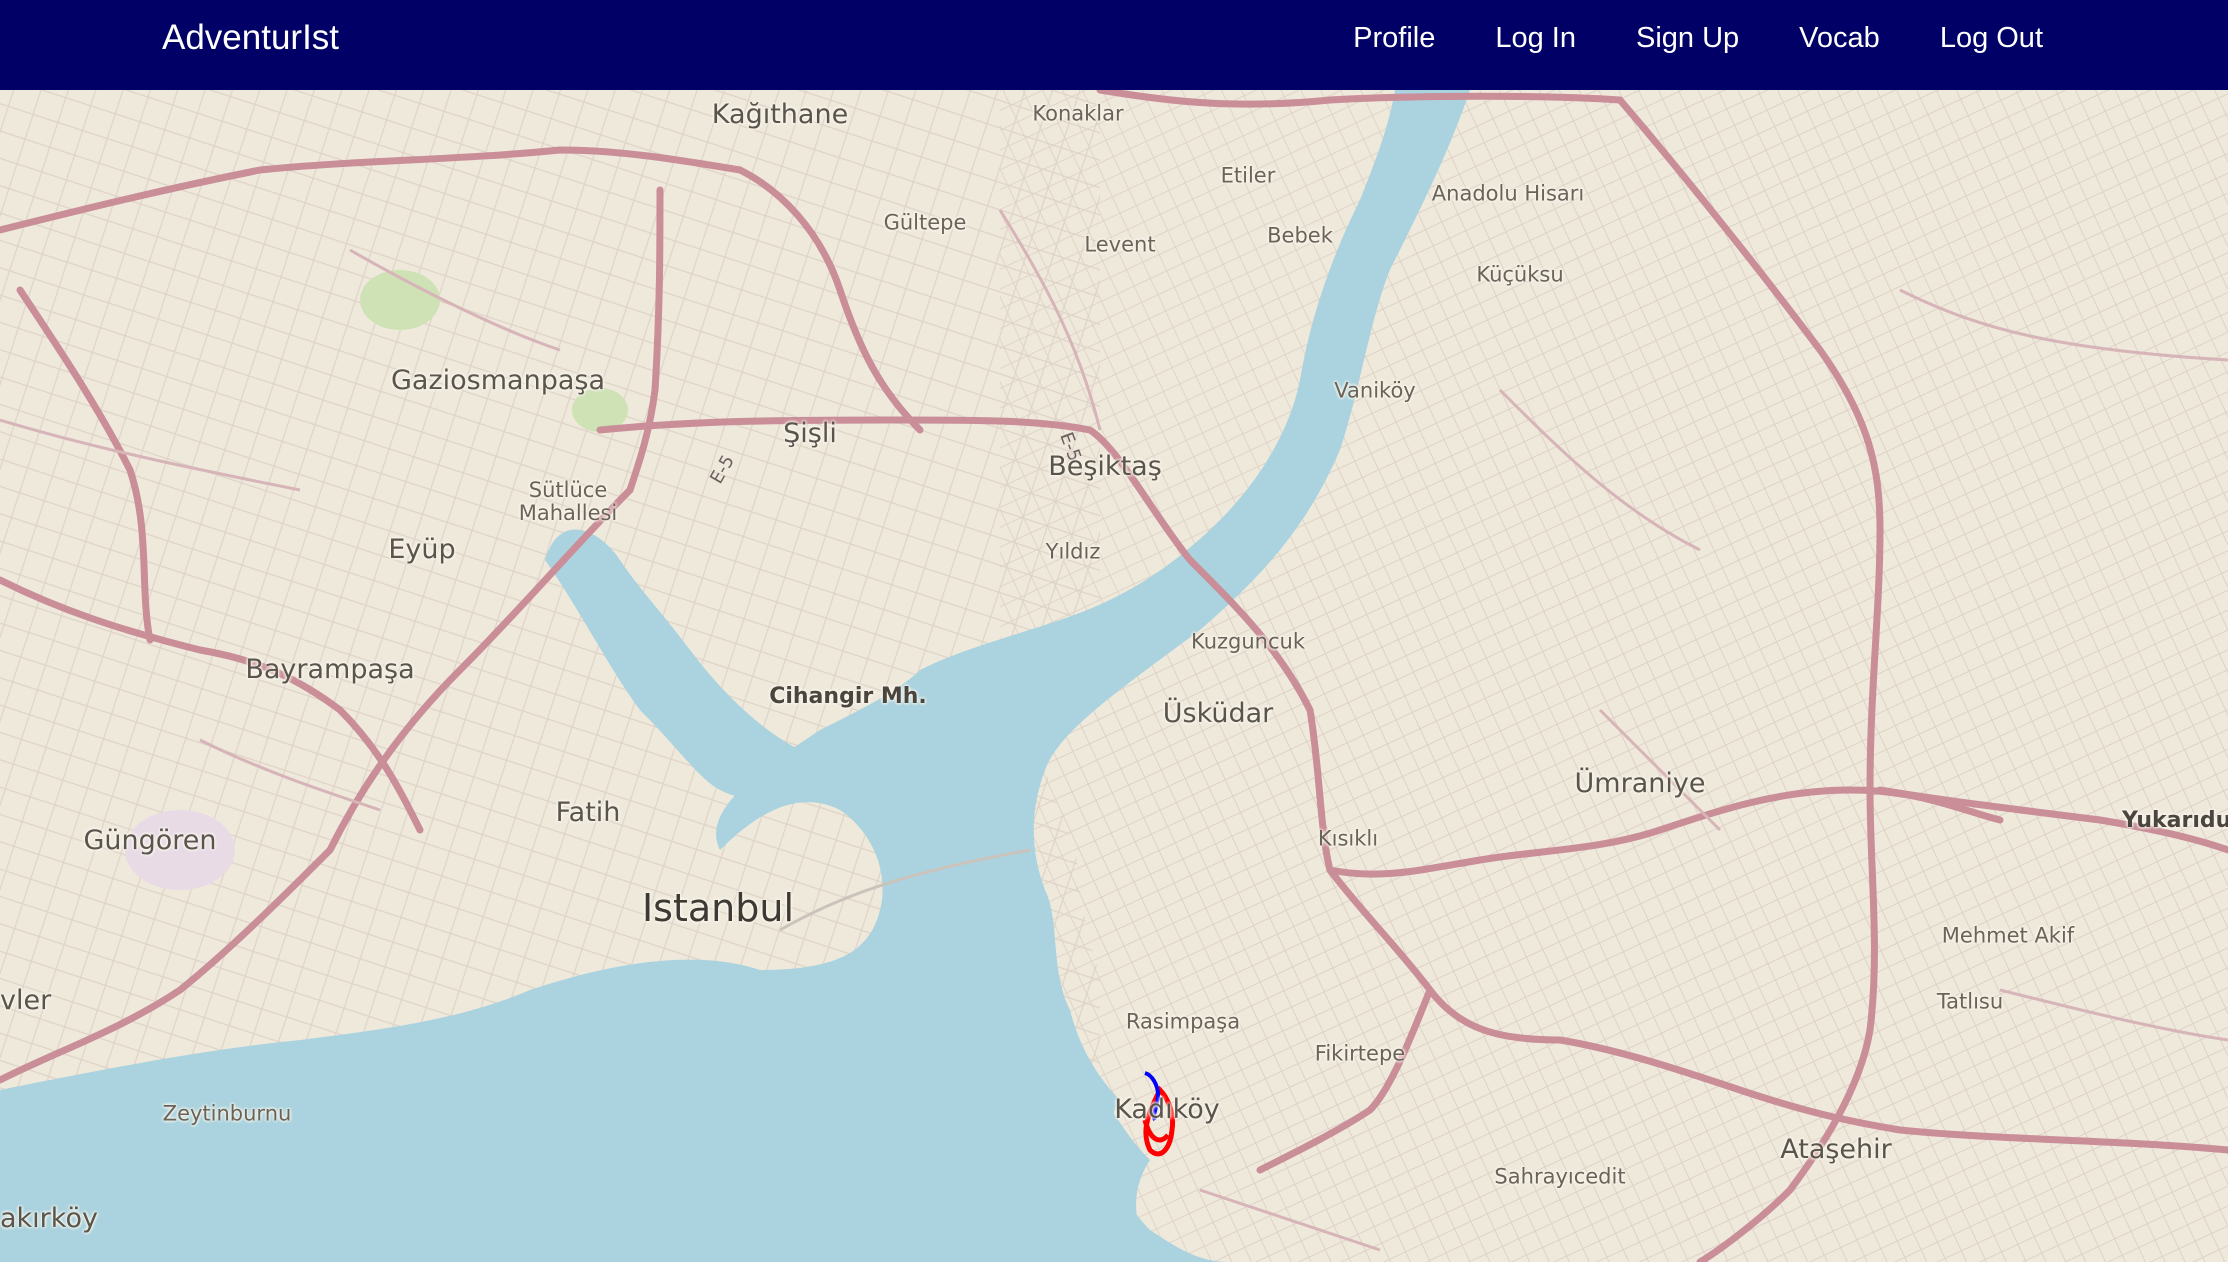  What do you see at coordinates (1073, 551) in the screenshot?
I see `place-label: Yıldız` at bounding box center [1073, 551].